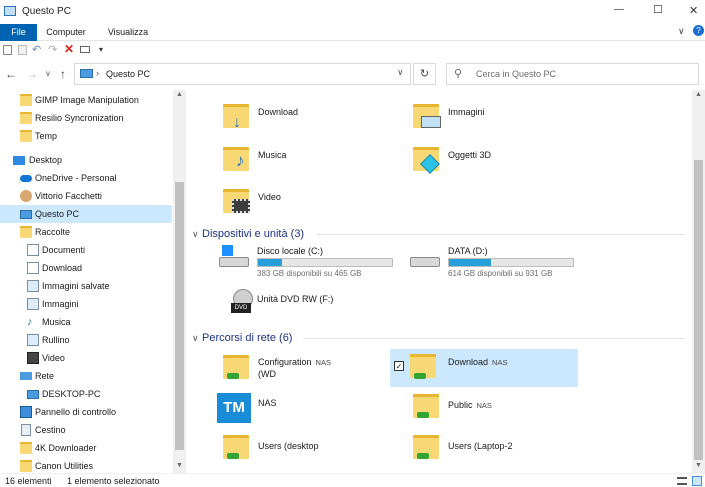 The image size is (705, 487). What do you see at coordinates (516, 74) in the screenshot?
I see `search-placeholder: Cerca in Questo PC` at bounding box center [516, 74].